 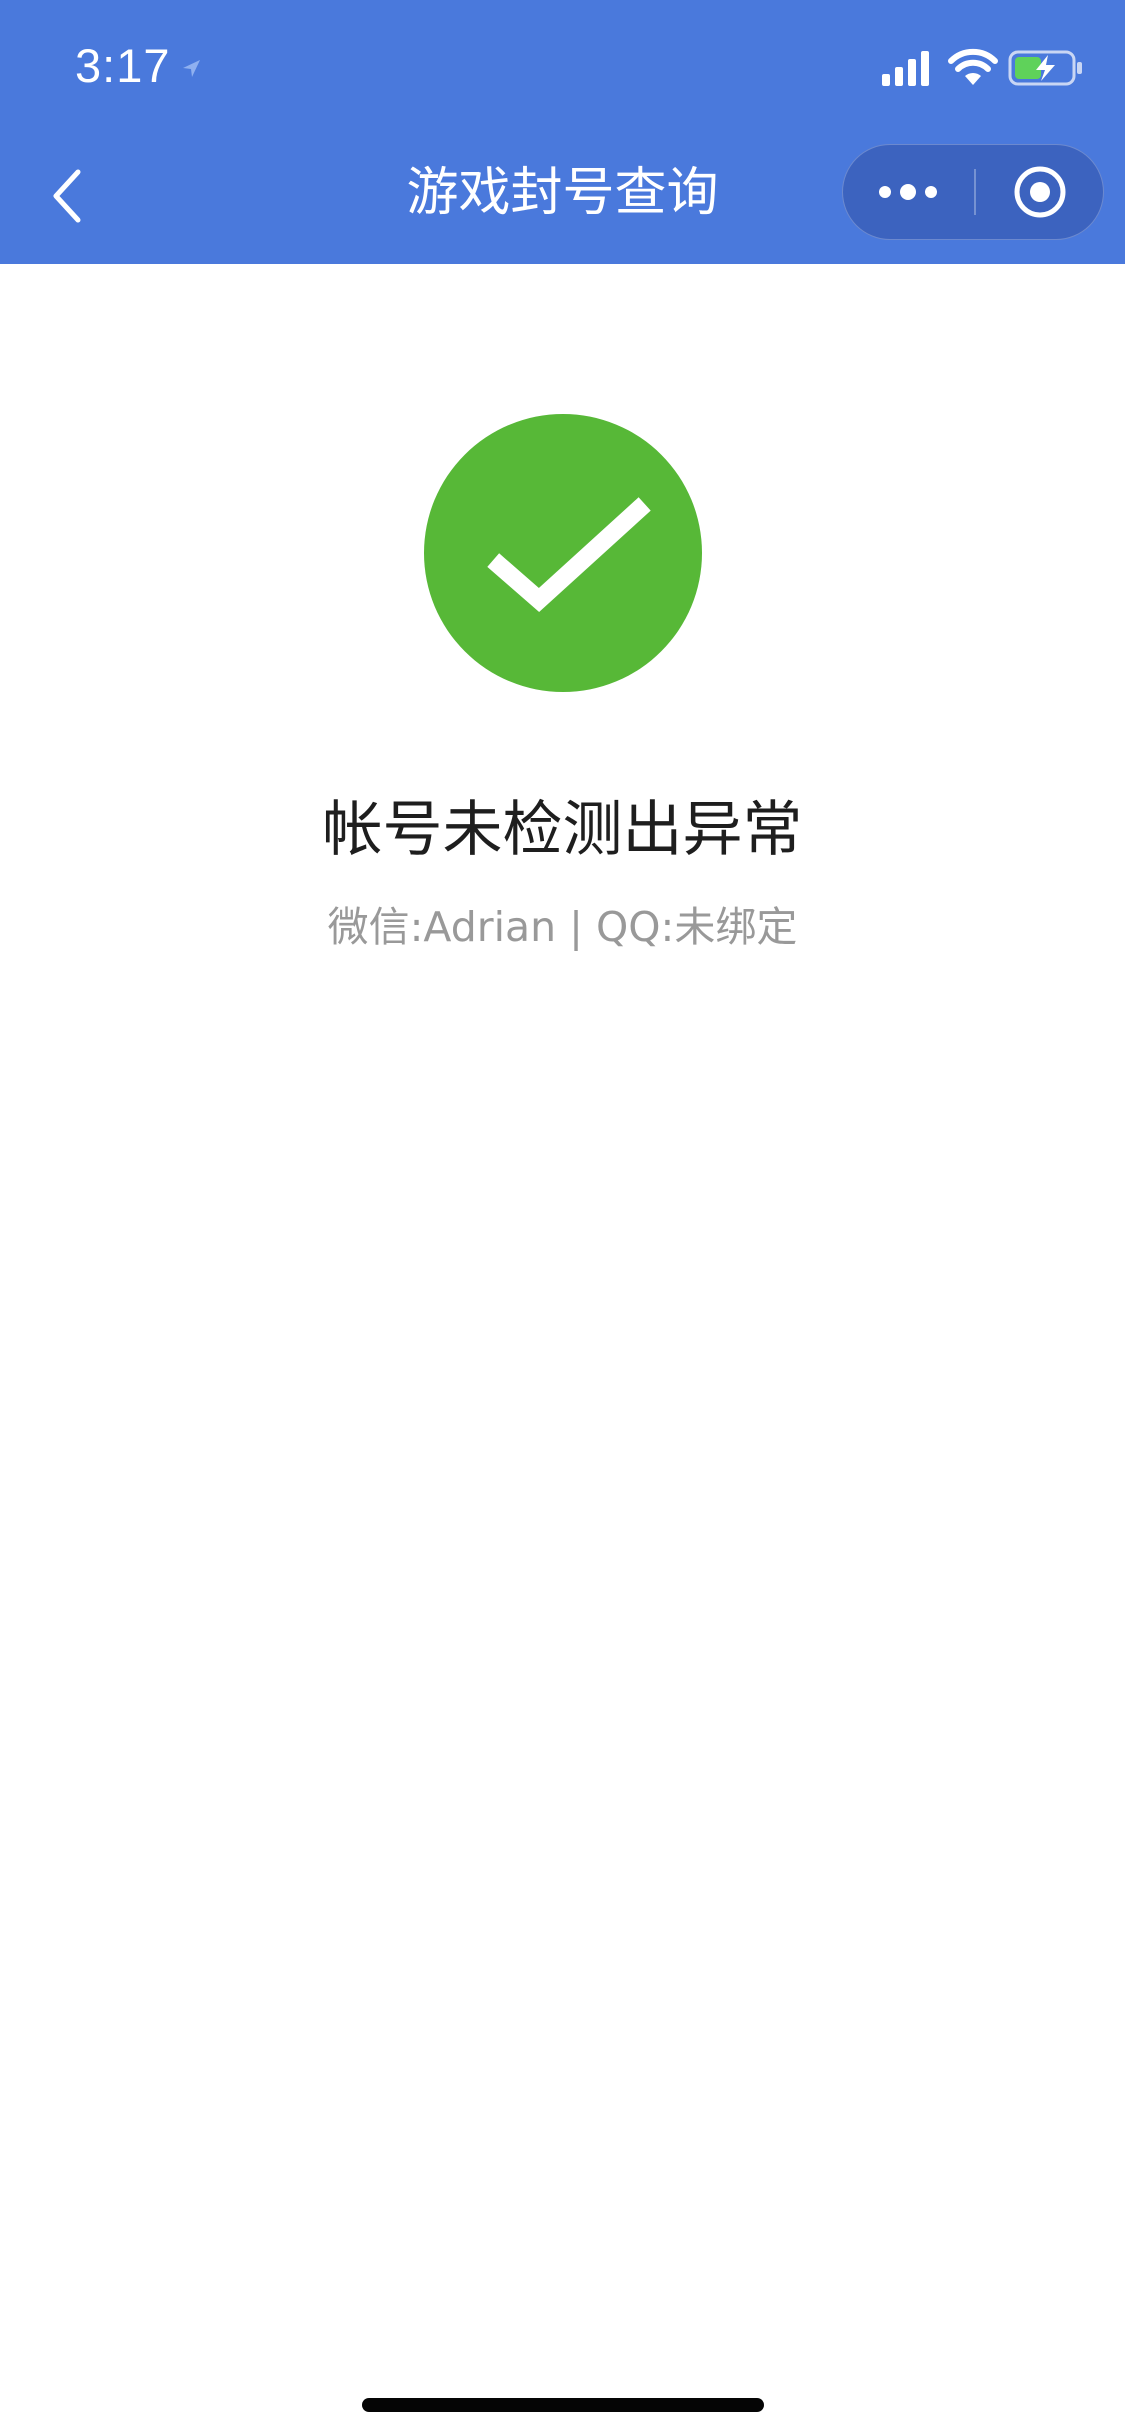 What do you see at coordinates (562, 830) in the screenshot?
I see `result-title: 帐号未检测出异常` at bounding box center [562, 830].